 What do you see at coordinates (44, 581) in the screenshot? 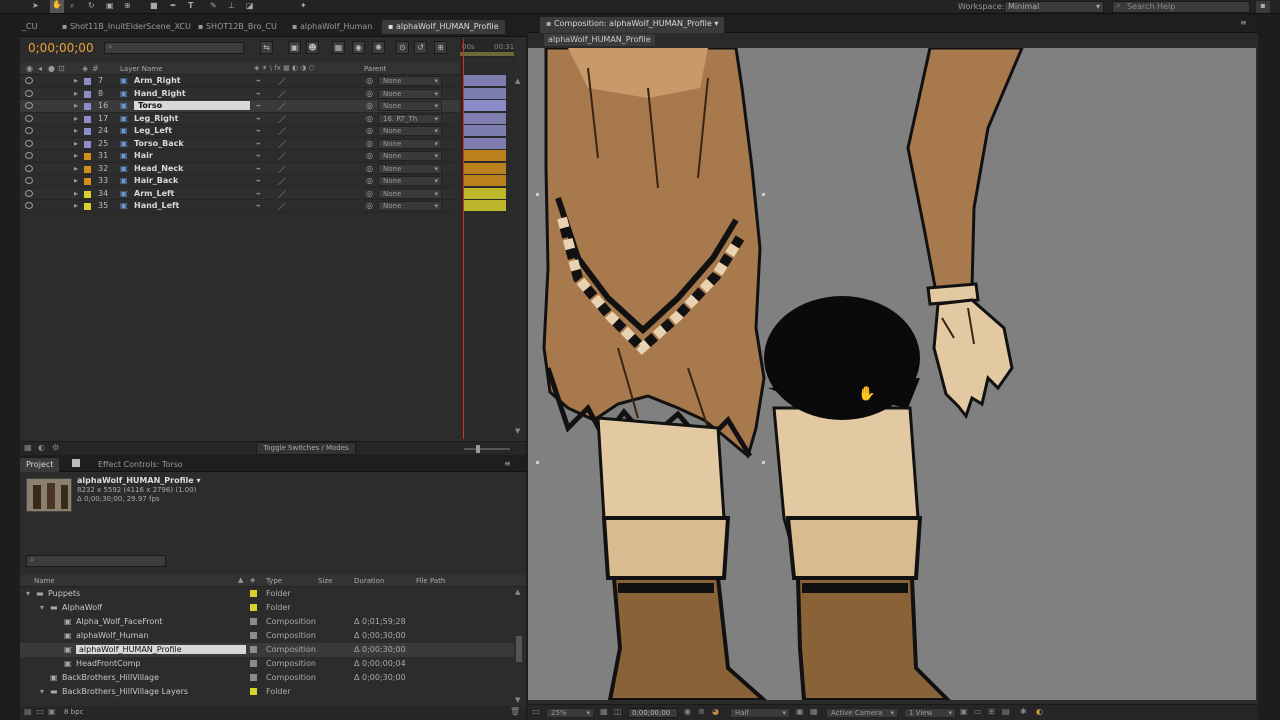
I see `name-column-label: Name` at bounding box center [44, 581].